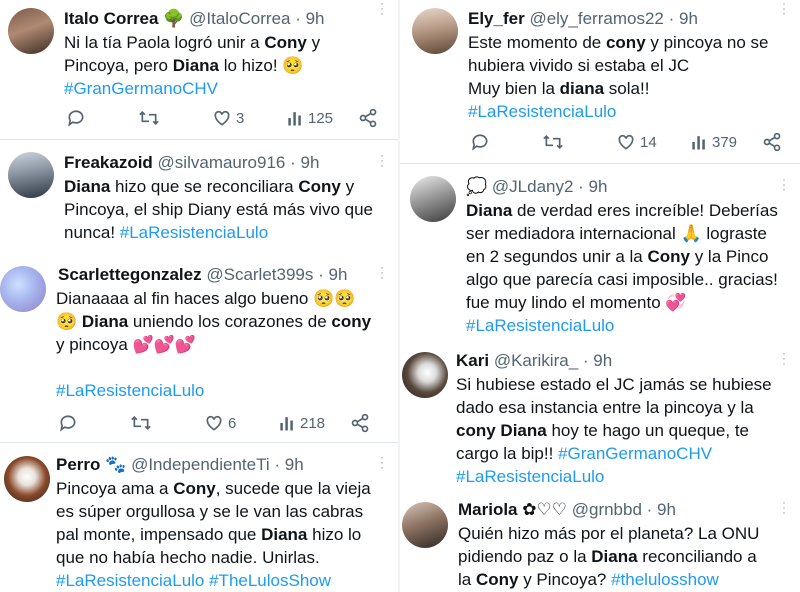 This screenshot has width=800, height=592. What do you see at coordinates (665, 579) in the screenshot?
I see `hashtag-link: #thelulosshow` at bounding box center [665, 579].